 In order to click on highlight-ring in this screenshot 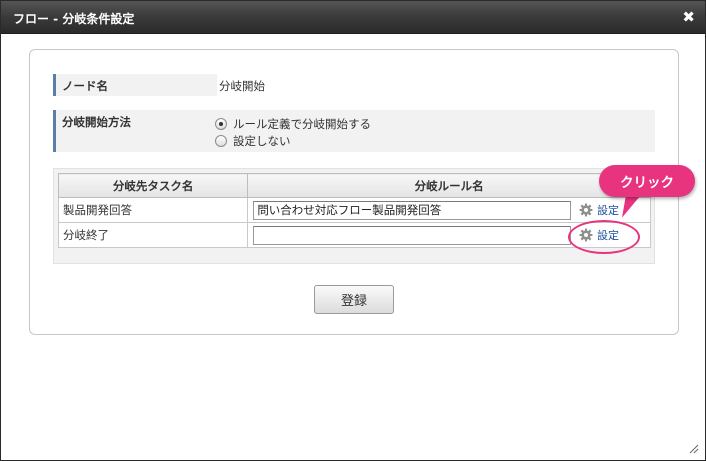, I will do `click(604, 237)`.